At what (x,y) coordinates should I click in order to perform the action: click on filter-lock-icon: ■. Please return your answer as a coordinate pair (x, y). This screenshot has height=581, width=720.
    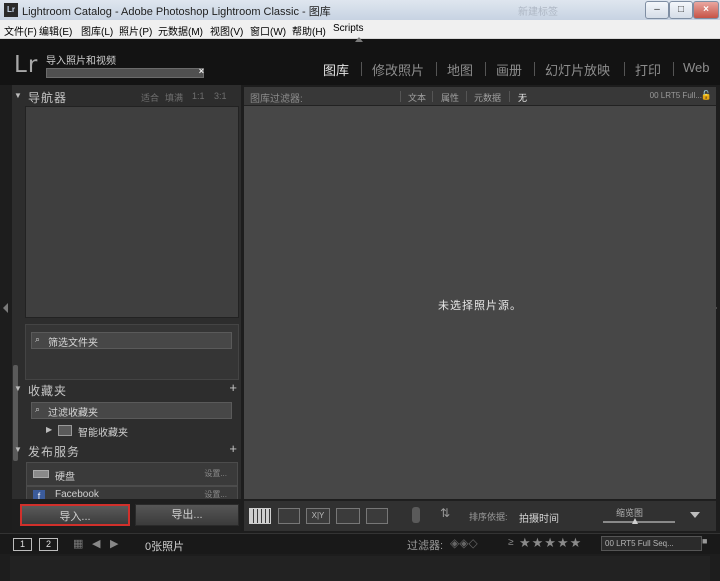
    Looking at the image, I should click on (704, 541).